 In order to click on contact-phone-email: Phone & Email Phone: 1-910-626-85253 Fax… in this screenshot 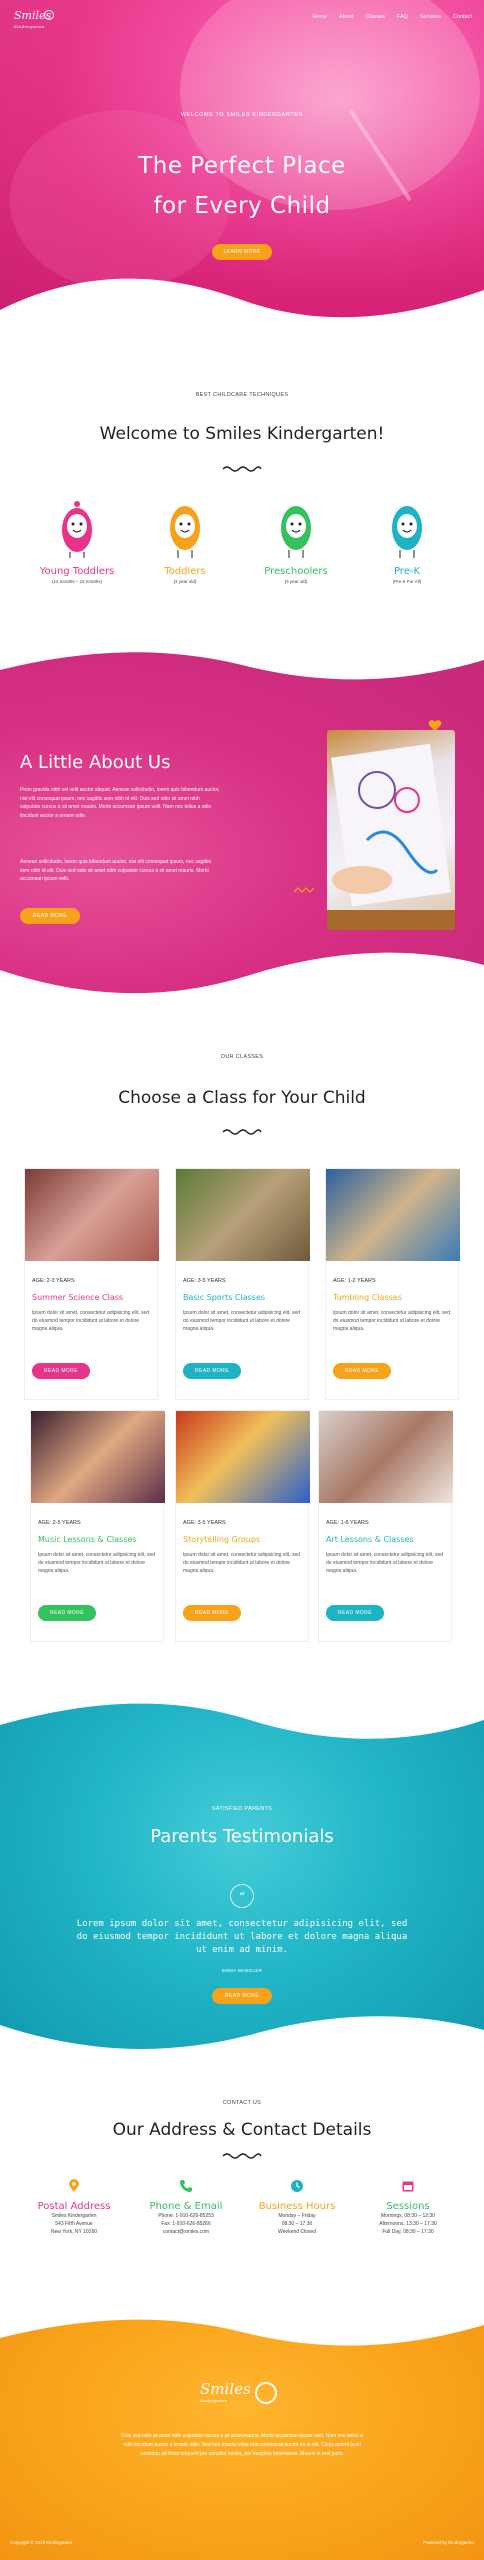, I will do `click(186, 2207)`.